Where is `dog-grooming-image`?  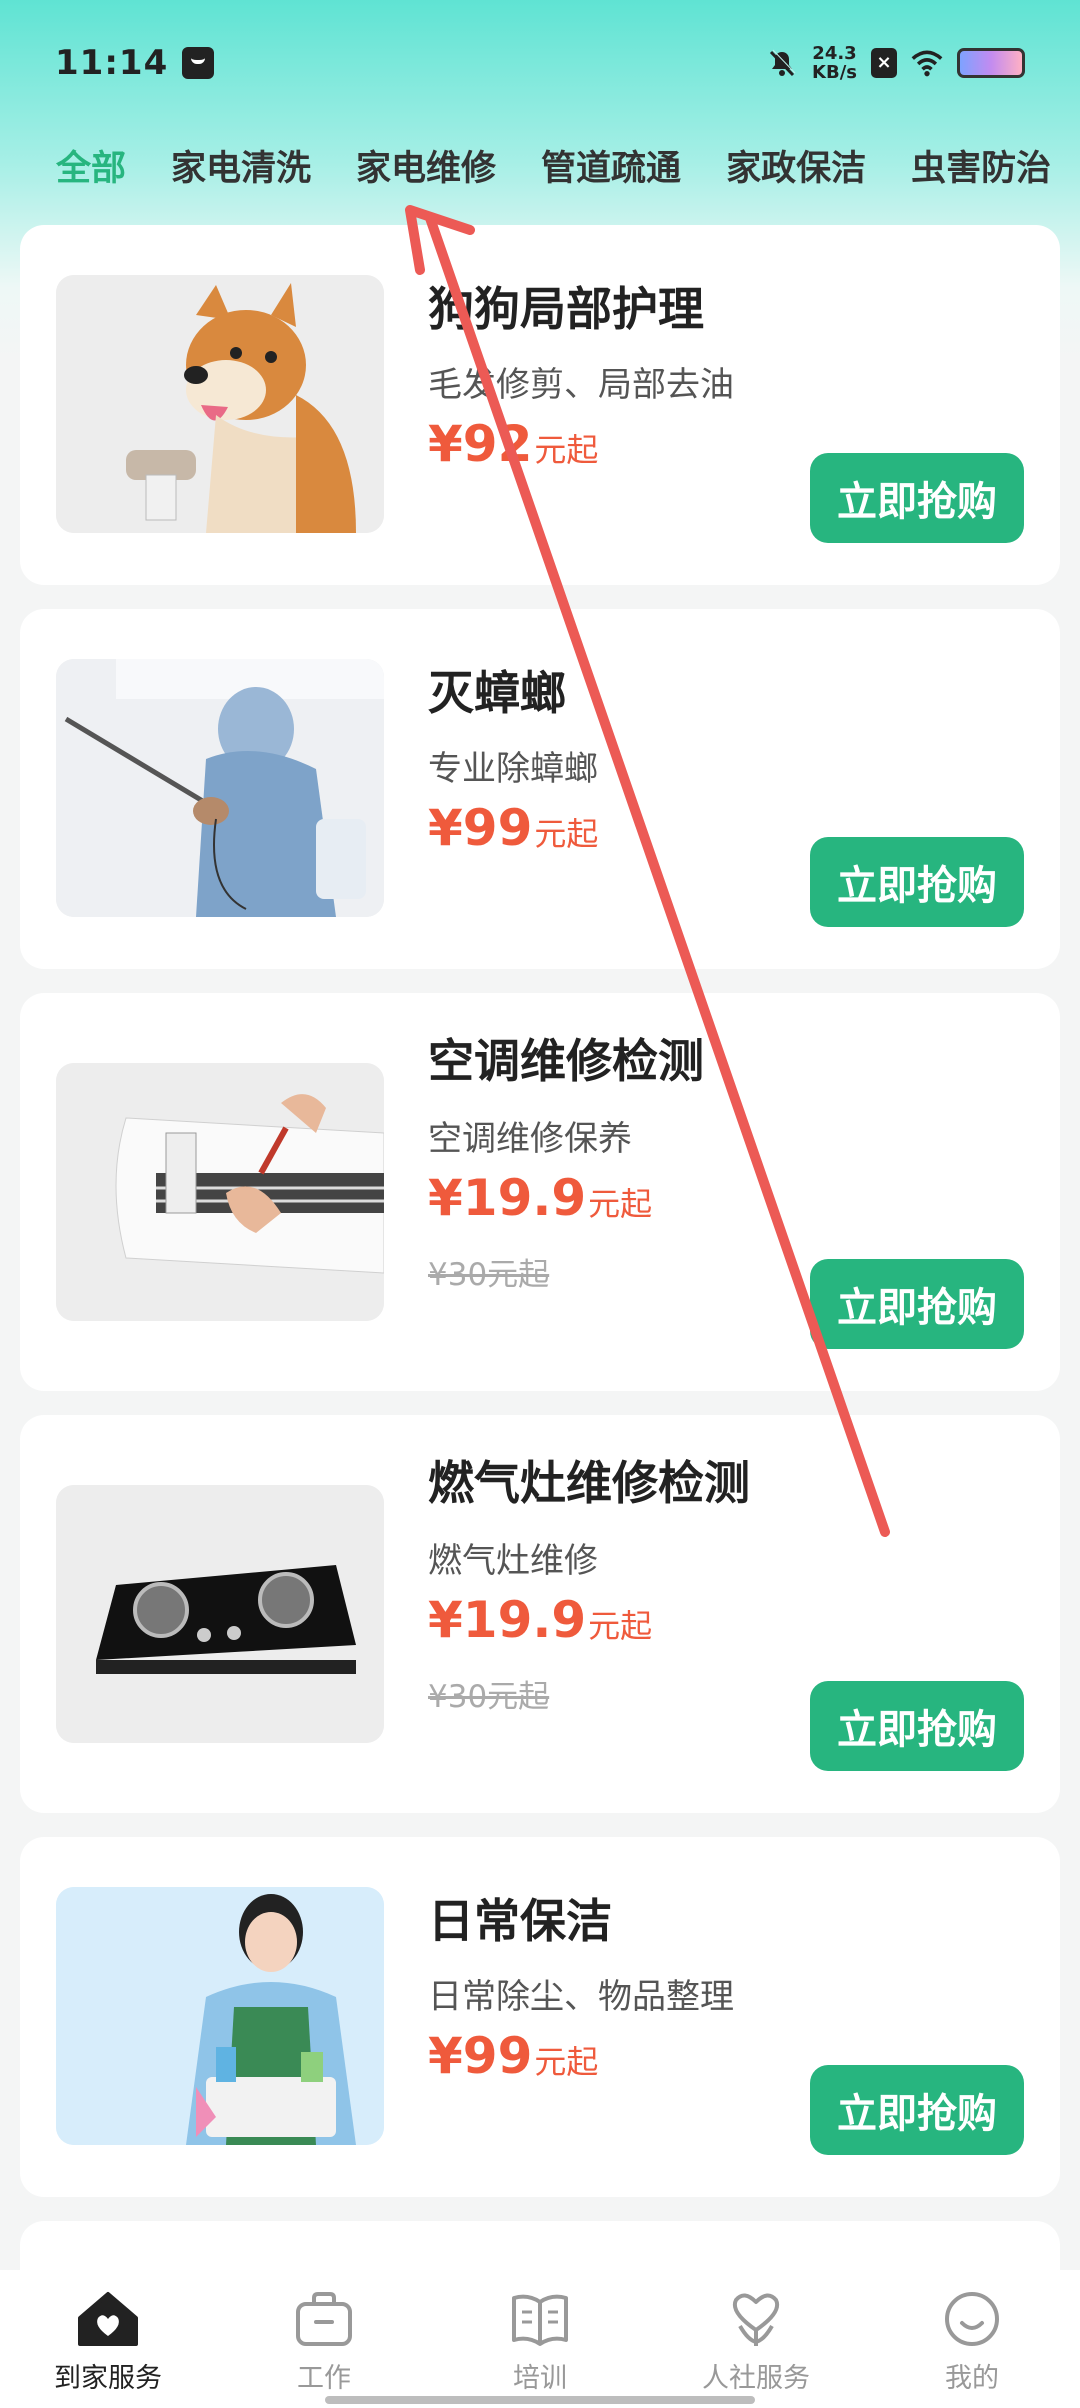 dog-grooming-image is located at coordinates (220, 404).